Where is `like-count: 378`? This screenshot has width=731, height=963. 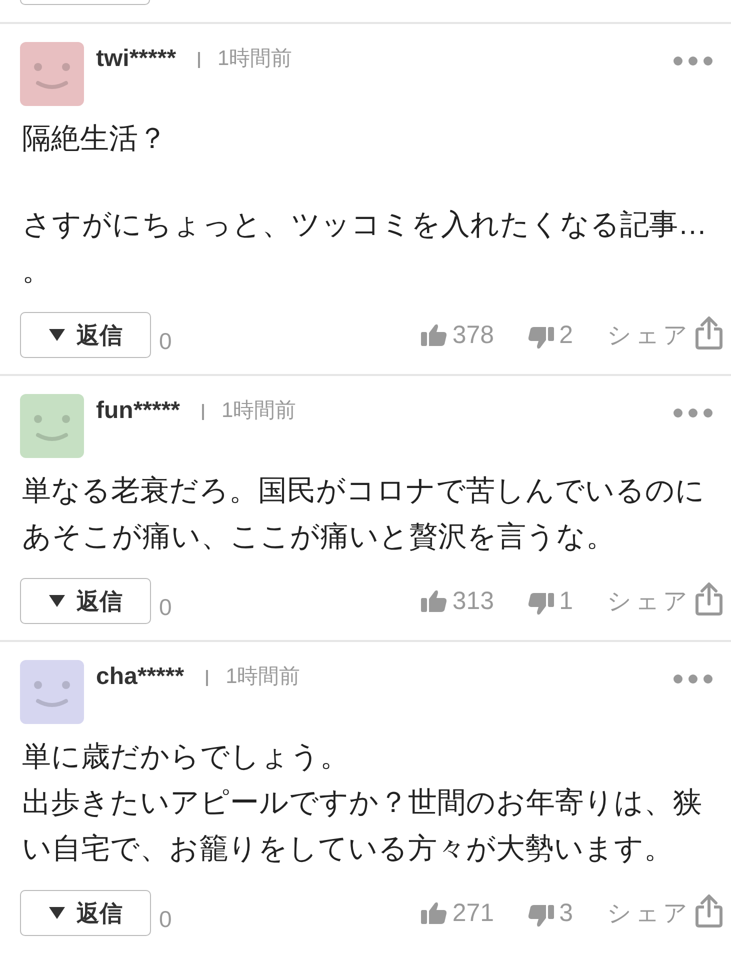
like-count: 378 is located at coordinates (473, 335).